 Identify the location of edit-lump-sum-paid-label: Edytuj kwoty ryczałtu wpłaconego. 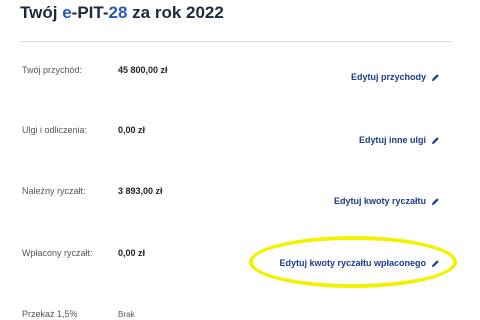
(352, 263).